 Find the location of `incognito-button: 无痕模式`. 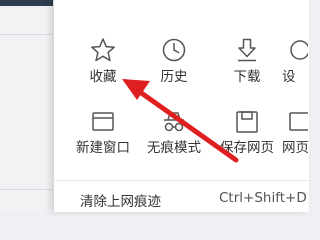

incognito-button: 无痕模式 is located at coordinates (174, 133).